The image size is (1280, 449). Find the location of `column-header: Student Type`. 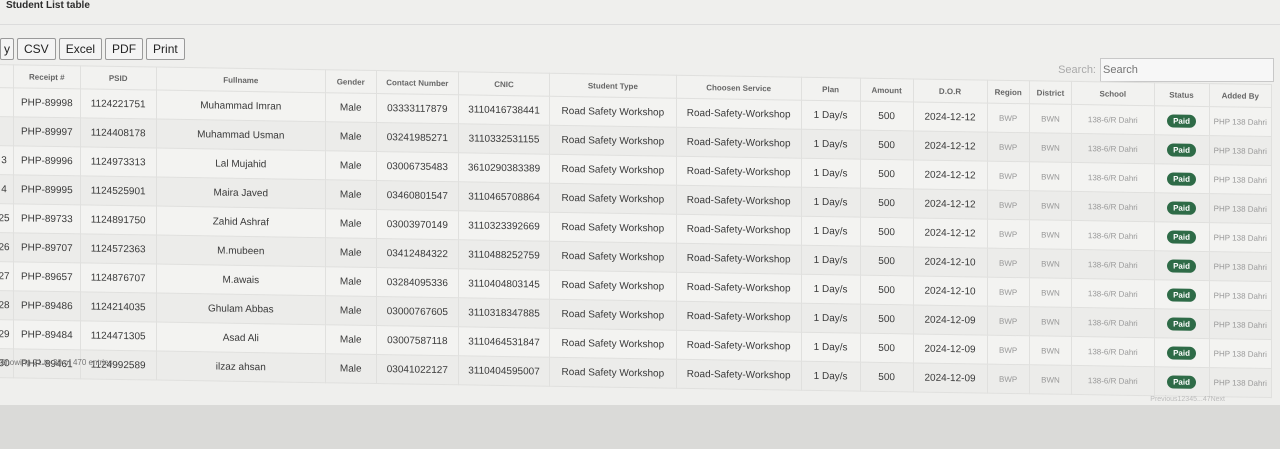

column-header: Student Type is located at coordinates (613, 86).